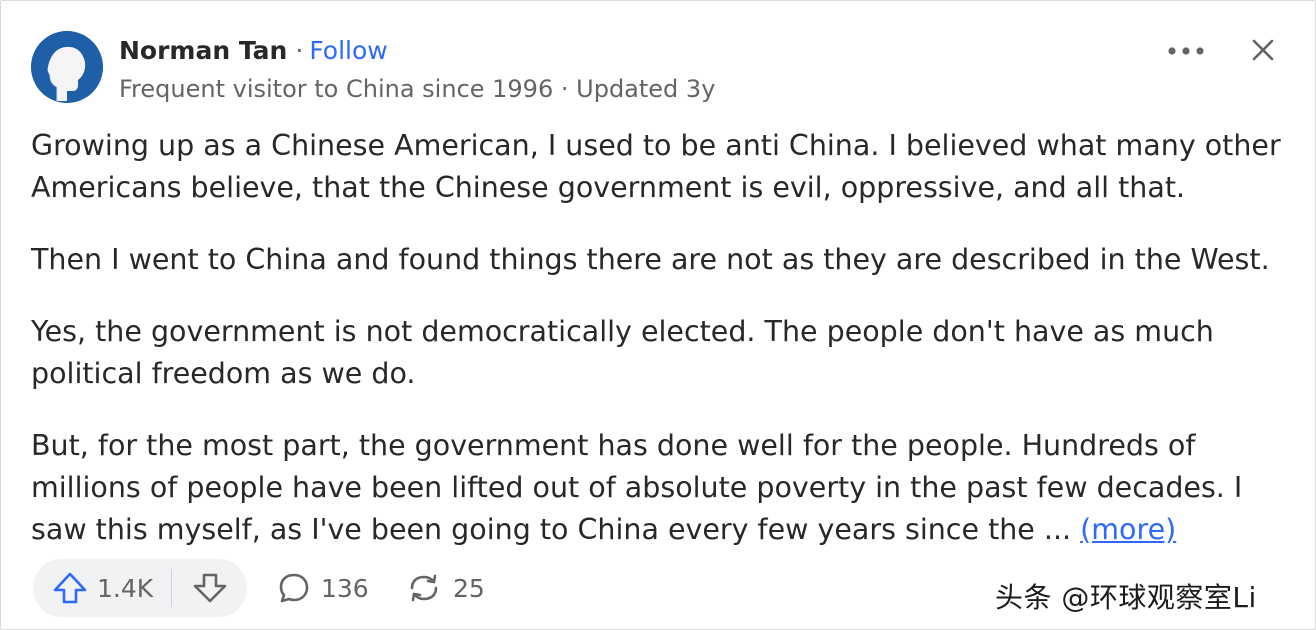 This screenshot has width=1316, height=630. Describe the element at coordinates (348, 50) in the screenshot. I see `follow-button: Follow` at that location.